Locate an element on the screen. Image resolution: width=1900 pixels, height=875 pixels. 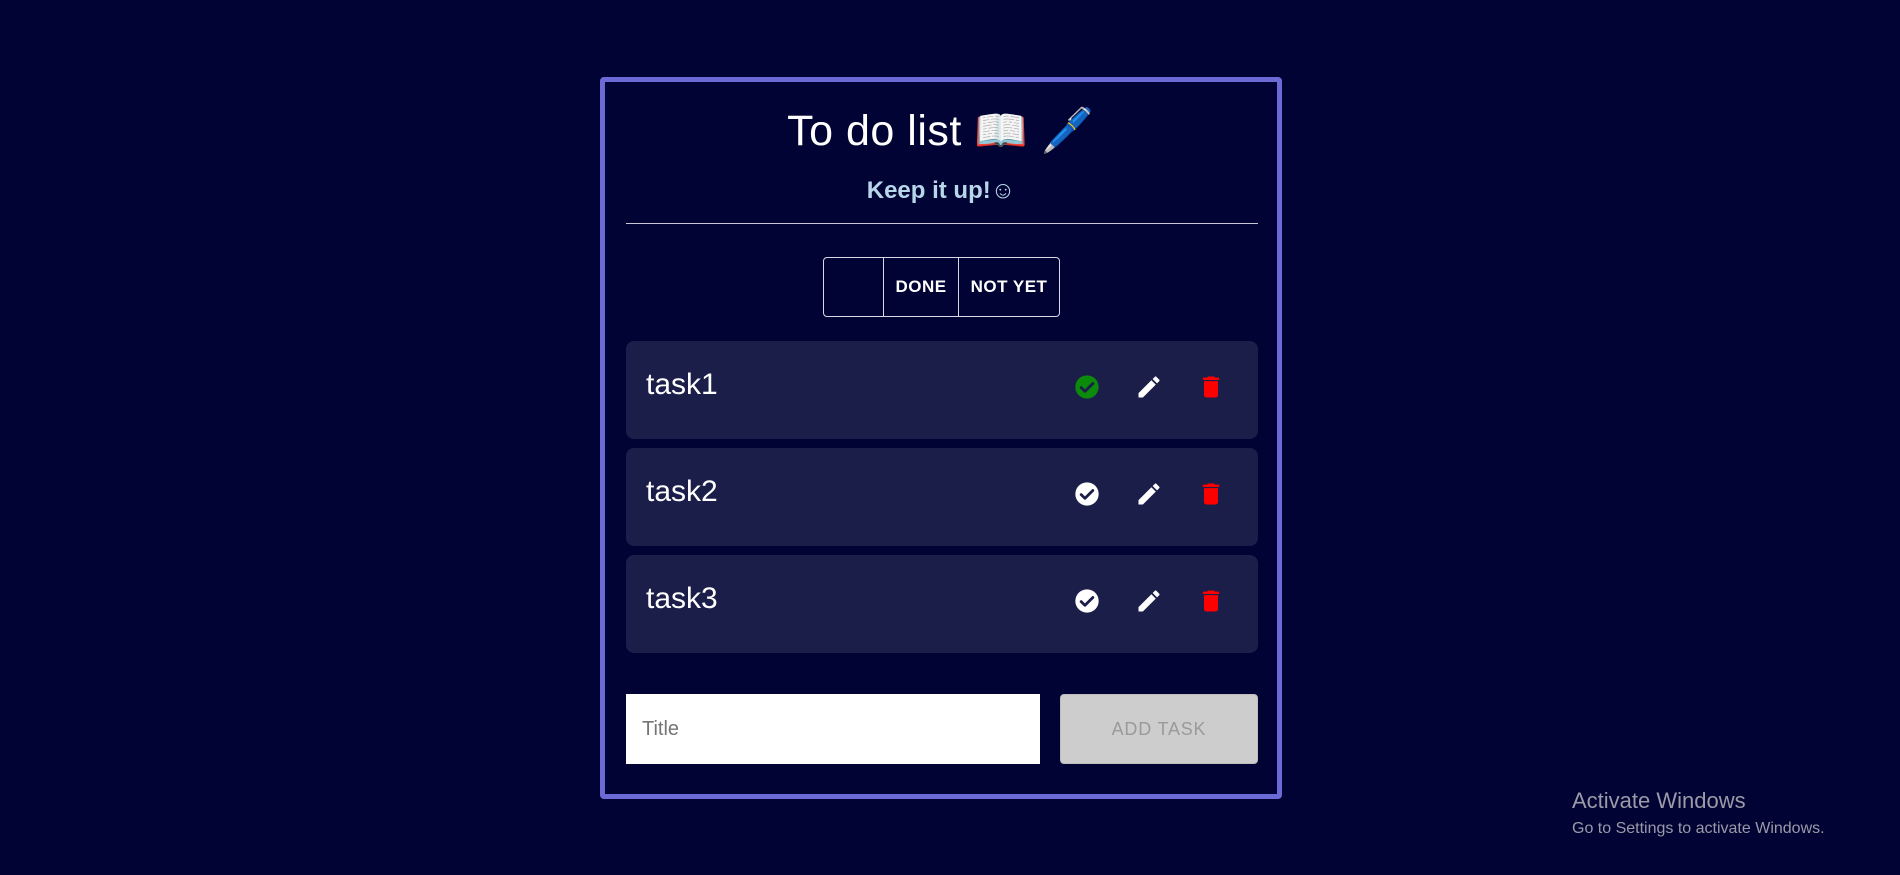
filter-all-button: ALL is located at coordinates (853, 287).